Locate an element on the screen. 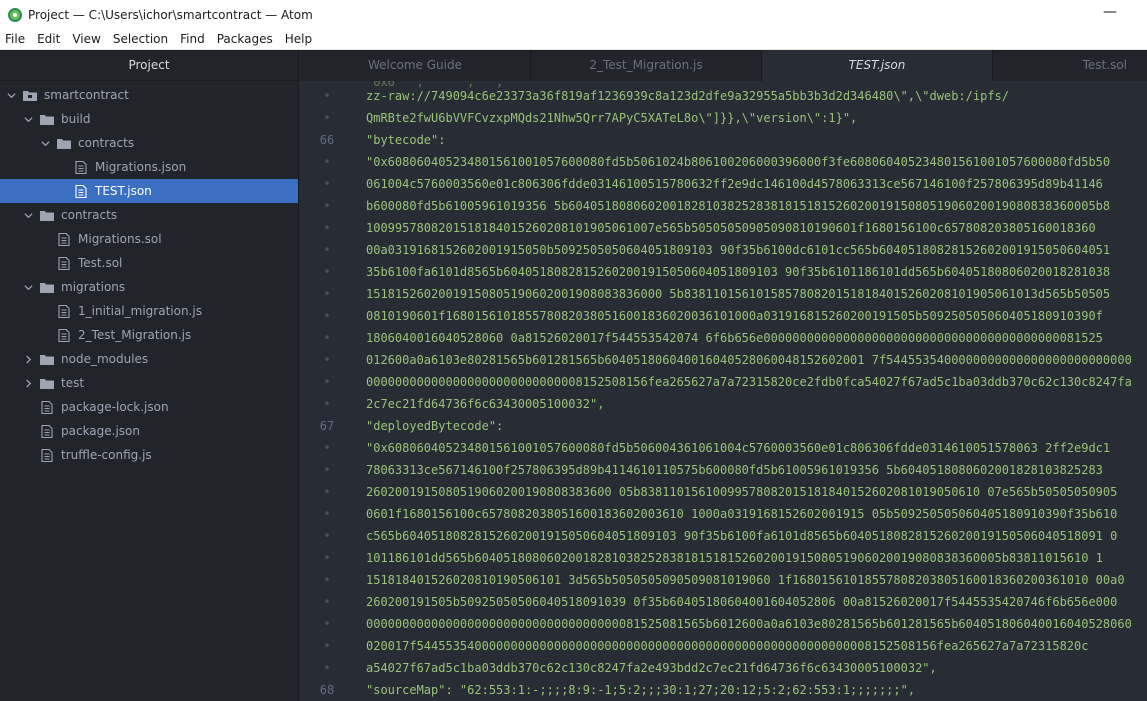 The height and width of the screenshot is (701, 1147). tree-file-item: Migrations.json is located at coordinates (149, 167).